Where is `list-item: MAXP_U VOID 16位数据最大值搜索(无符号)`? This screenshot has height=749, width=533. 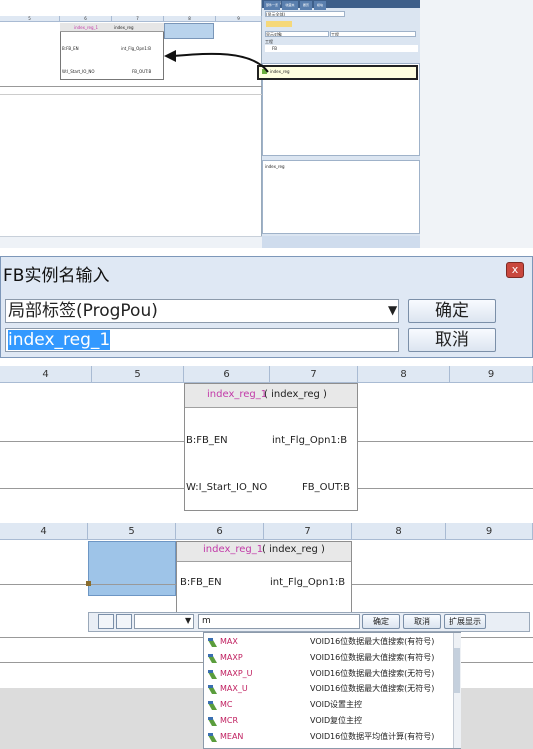
list-item: MAXP_U VOID 16位数据最大值搜索(无符号) is located at coordinates (329, 673).